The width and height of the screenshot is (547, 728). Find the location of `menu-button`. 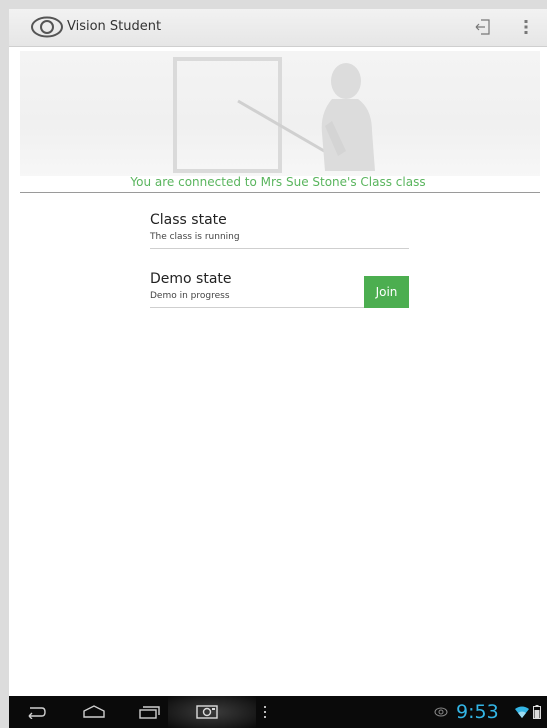

menu-button is located at coordinates (265, 712).